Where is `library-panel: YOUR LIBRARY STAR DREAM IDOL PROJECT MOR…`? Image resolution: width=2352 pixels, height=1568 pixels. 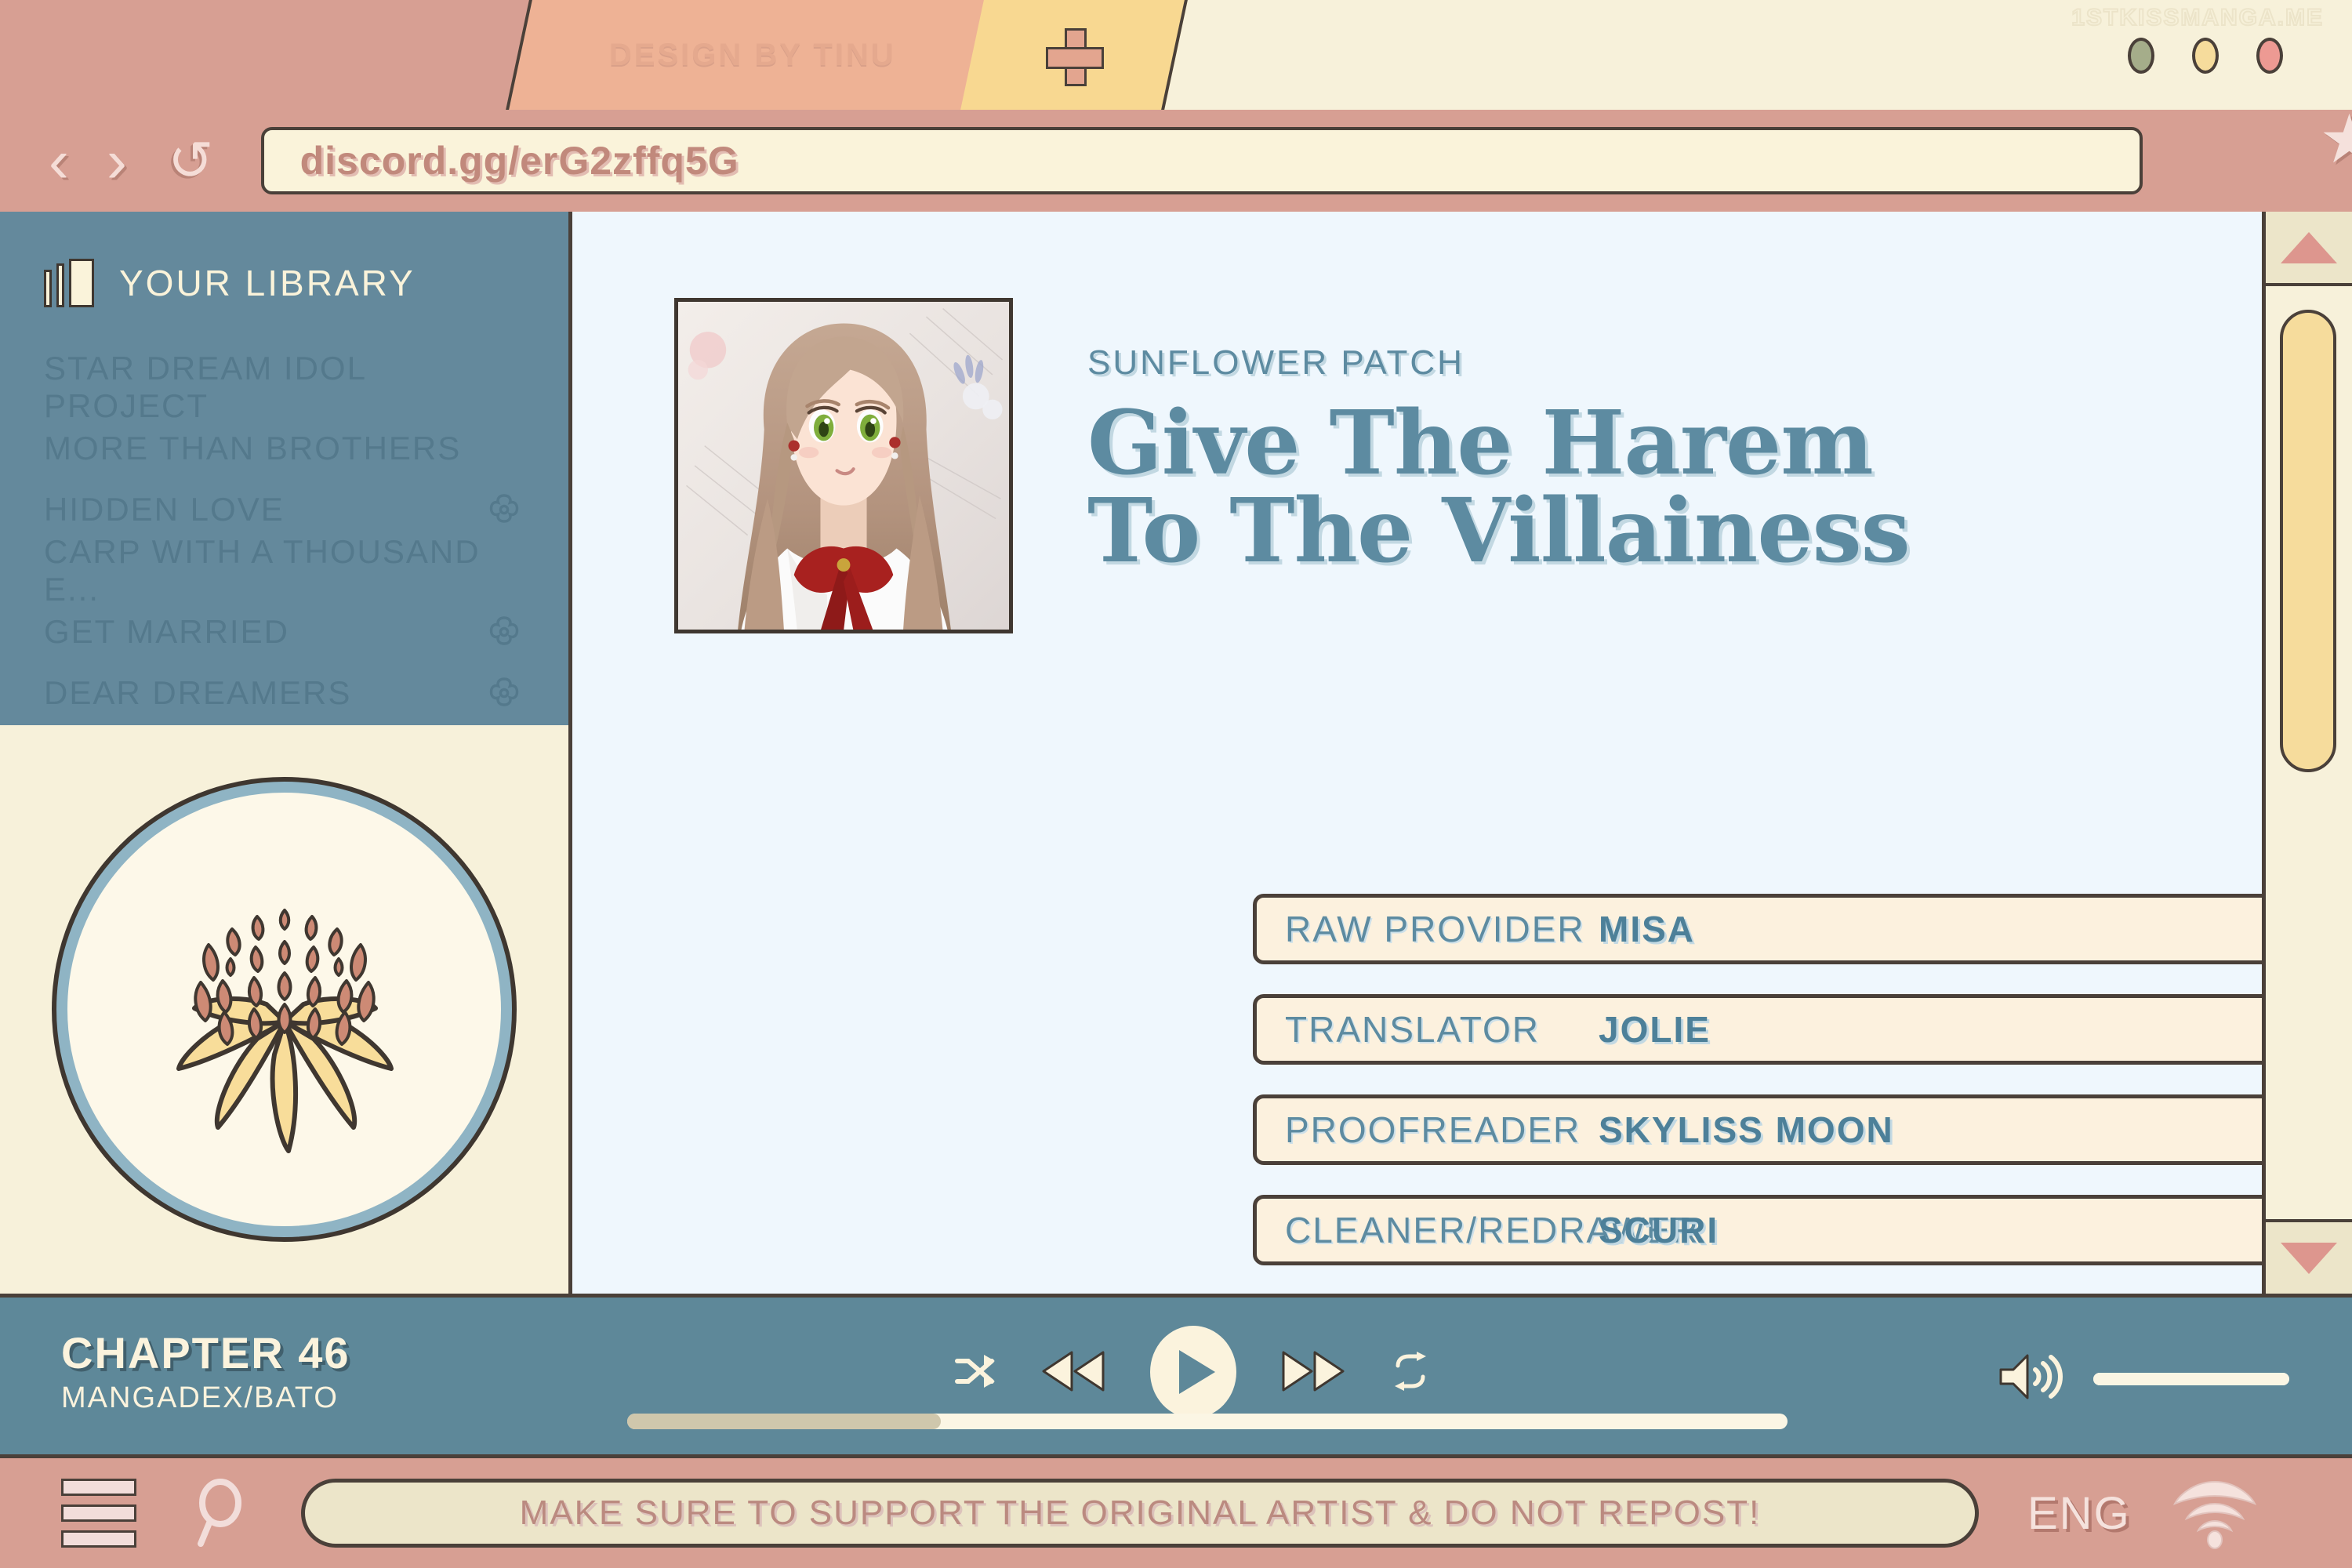
library-panel: YOUR LIBRARY STAR DREAM IDOL PROJECT MOR… is located at coordinates (284, 469).